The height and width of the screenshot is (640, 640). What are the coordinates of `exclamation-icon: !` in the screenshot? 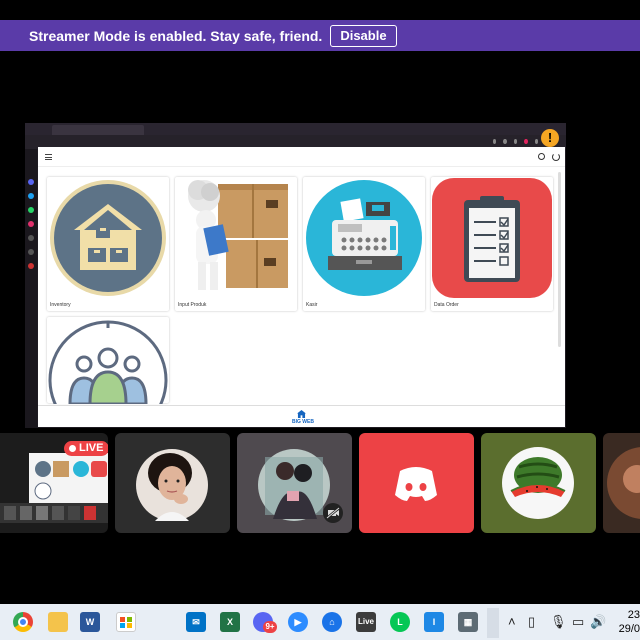 It's located at (550, 138).